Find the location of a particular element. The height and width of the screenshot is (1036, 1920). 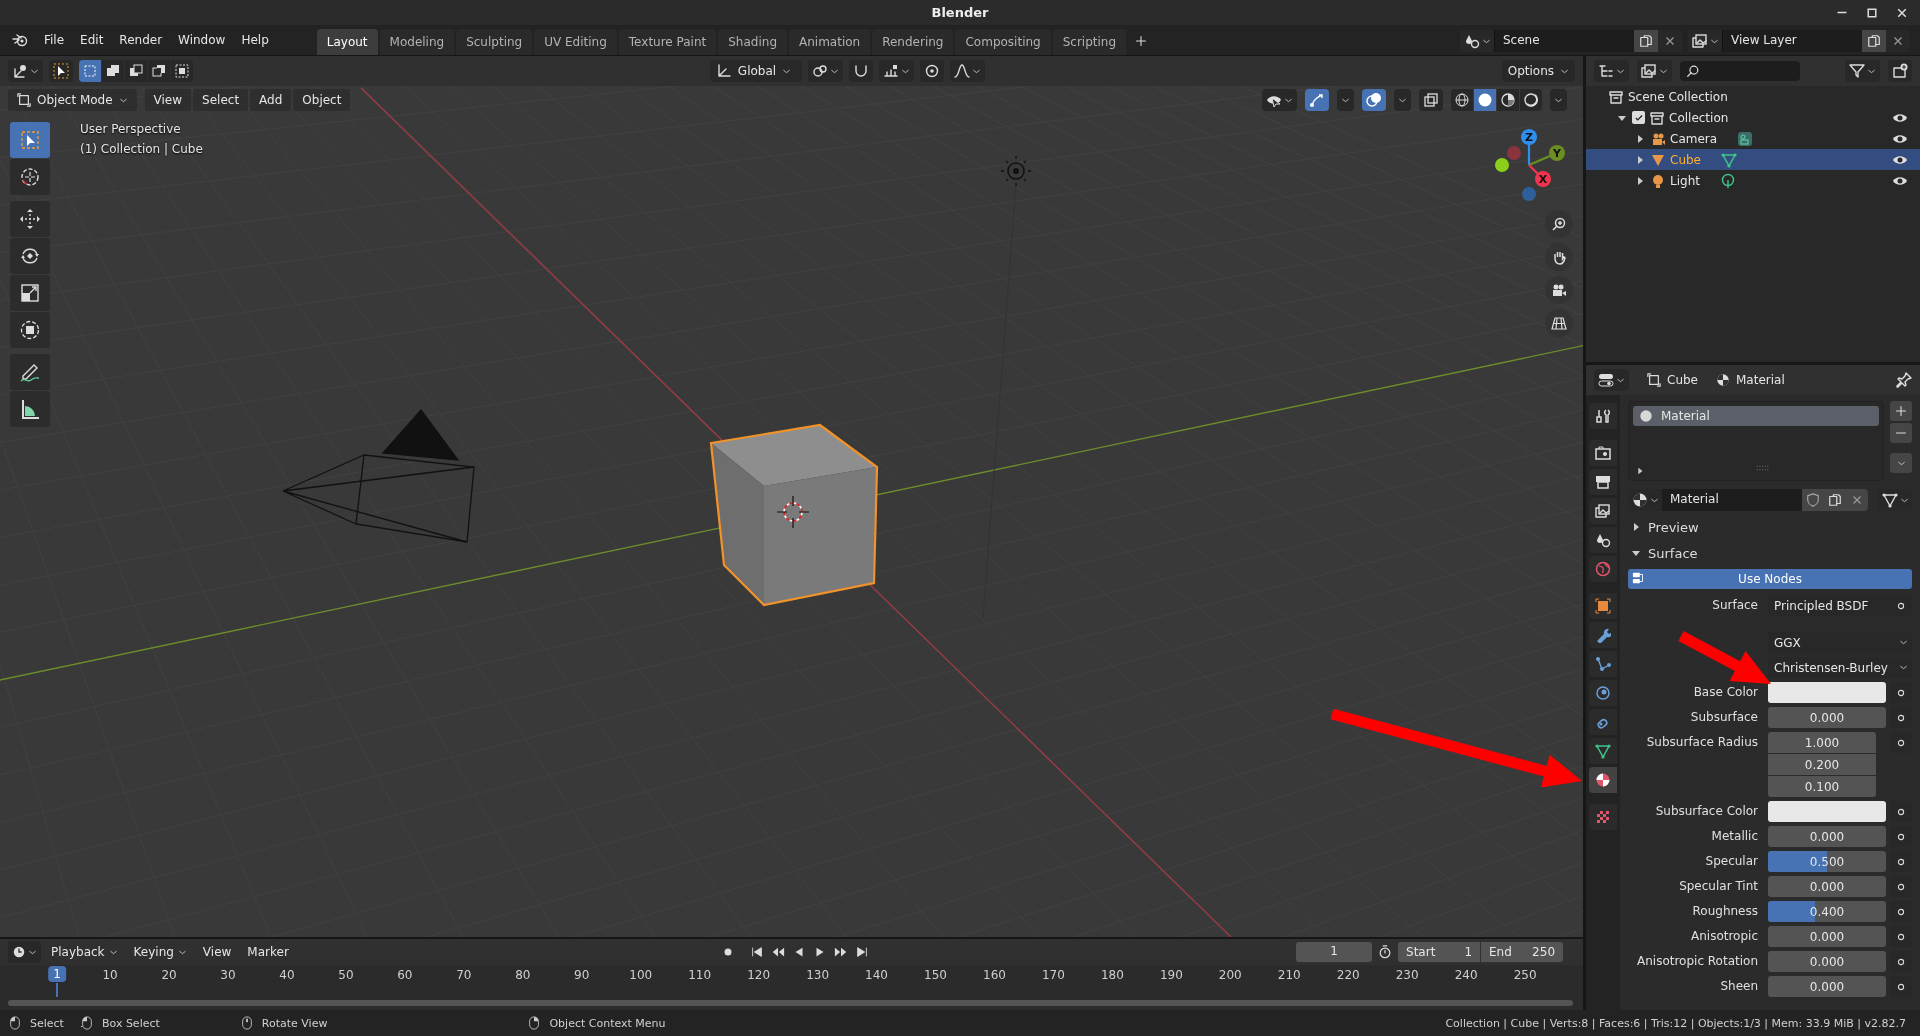

window-title: Blender is located at coordinates (960, 12).